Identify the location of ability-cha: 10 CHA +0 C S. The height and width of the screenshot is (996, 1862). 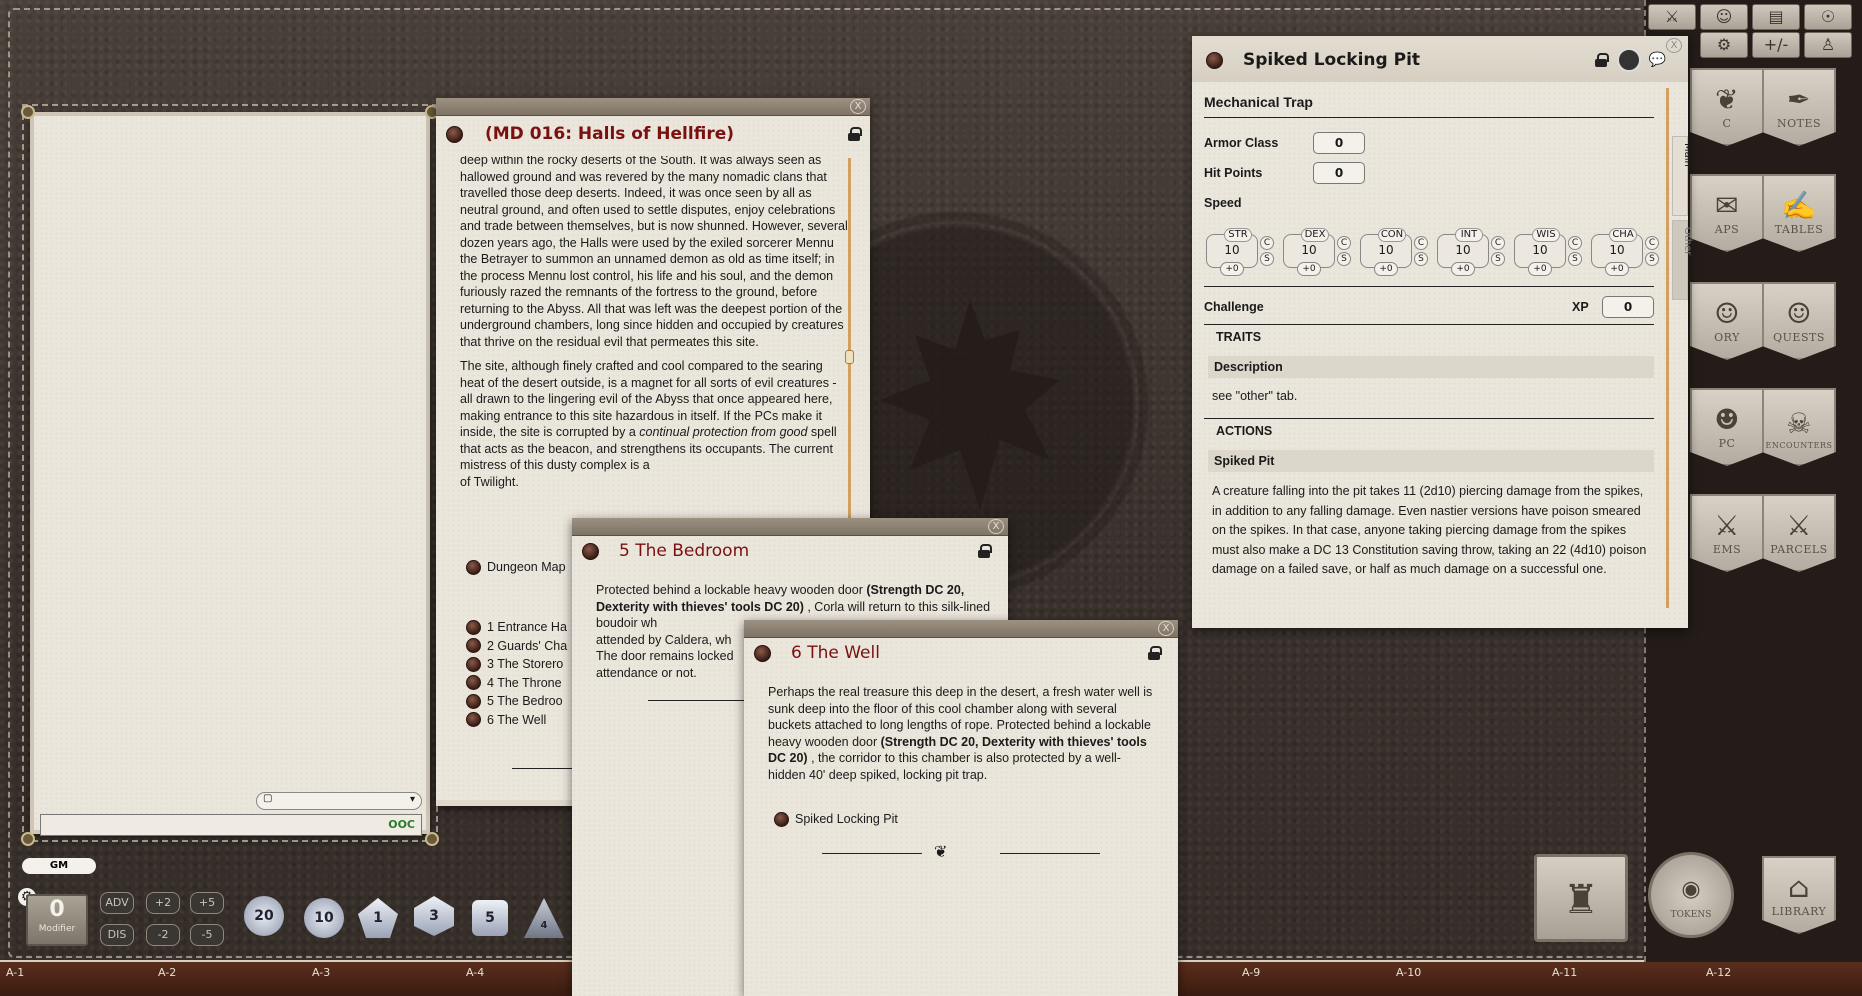
(1629, 253).